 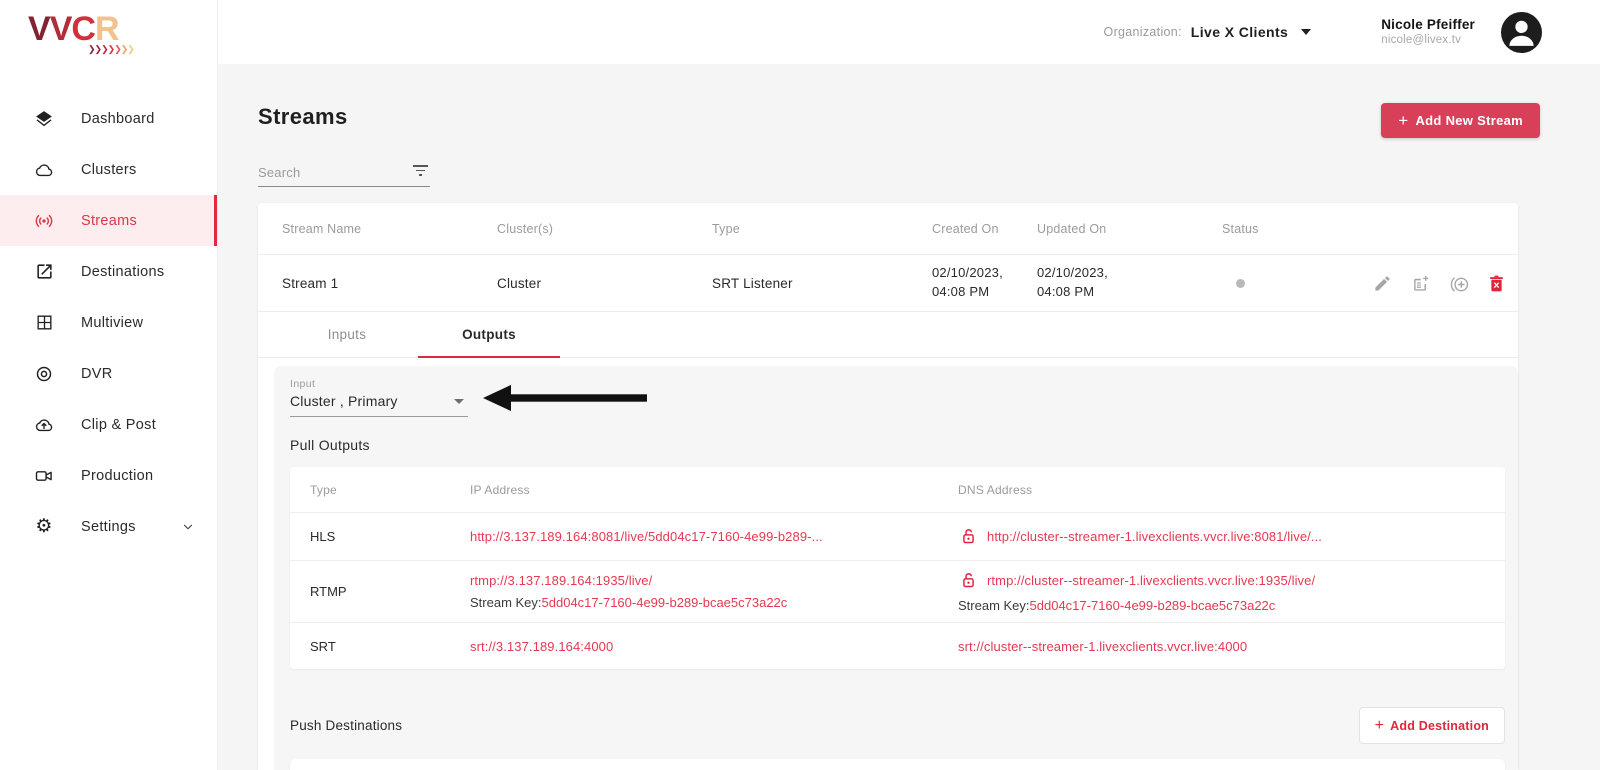 What do you see at coordinates (752, 283) in the screenshot?
I see `stream-type: SRT Listener` at bounding box center [752, 283].